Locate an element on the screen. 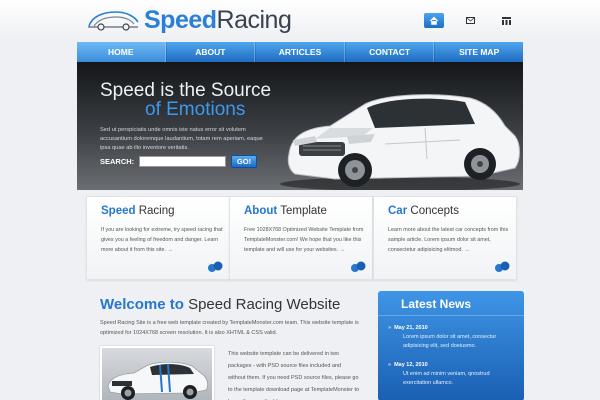  site-logo: SpeedRacing is located at coordinates (189, 20).